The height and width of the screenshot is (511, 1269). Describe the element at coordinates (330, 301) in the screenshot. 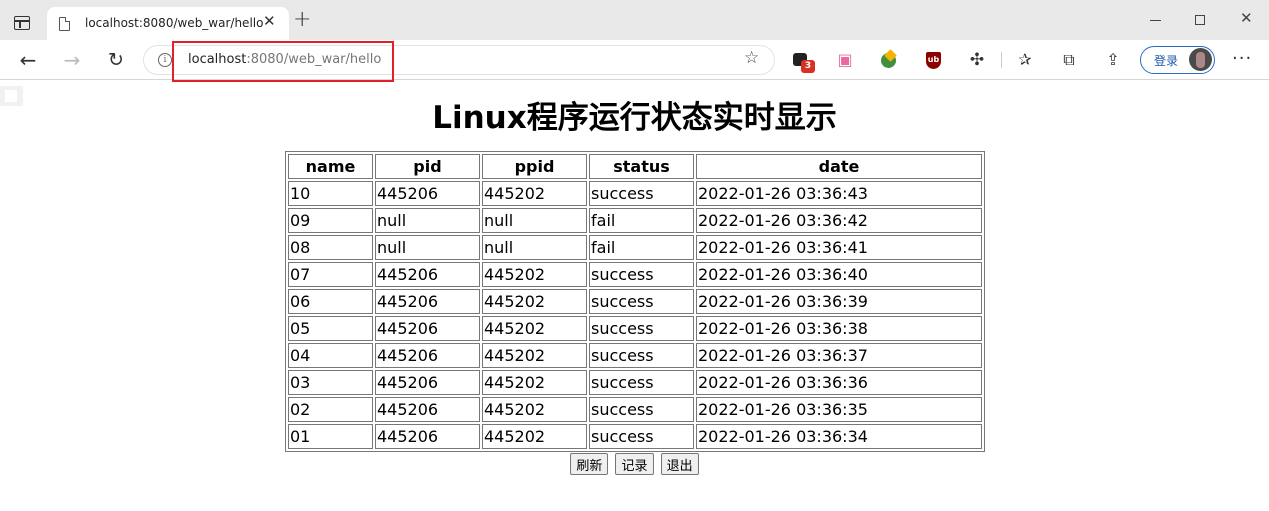

I see `cell-name: 06` at that location.